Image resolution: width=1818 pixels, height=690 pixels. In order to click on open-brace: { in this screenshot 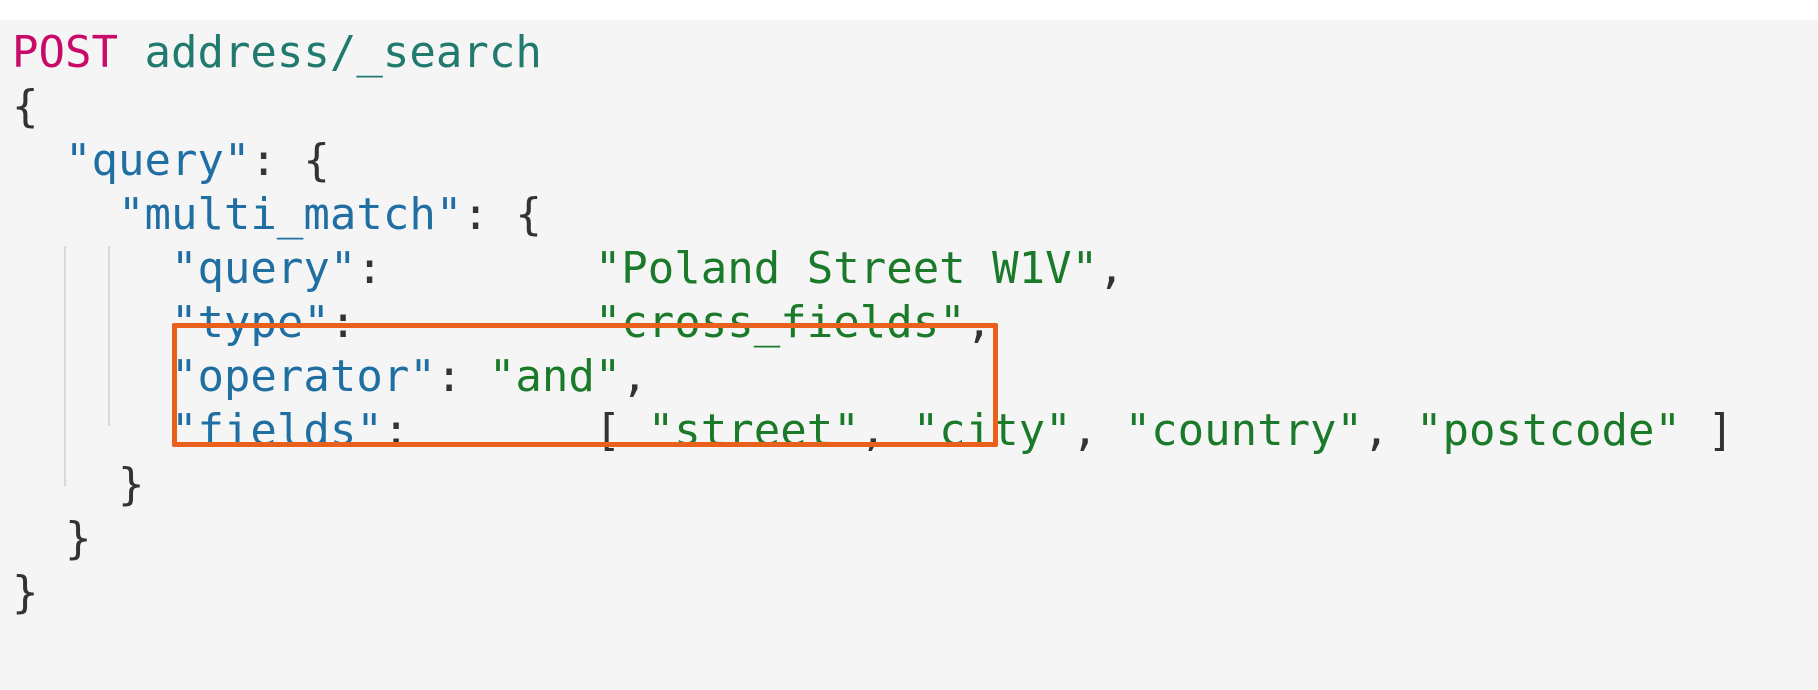, I will do `click(25, 106)`.